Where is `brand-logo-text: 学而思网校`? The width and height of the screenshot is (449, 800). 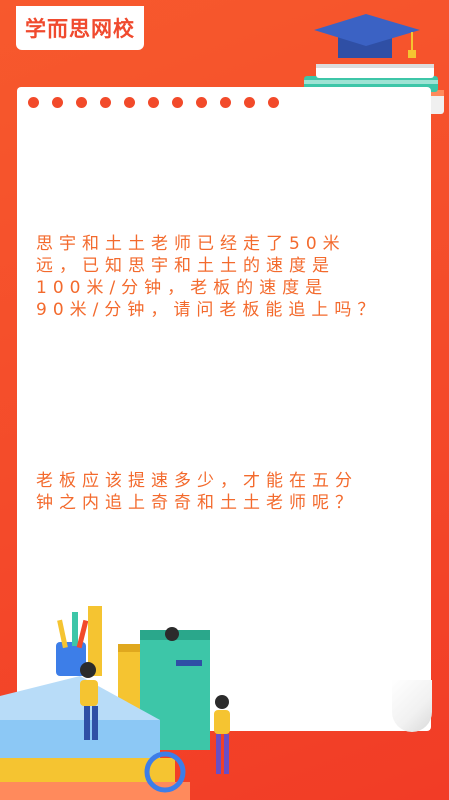
brand-logo-text: 学而思网校 is located at coordinates (80, 29).